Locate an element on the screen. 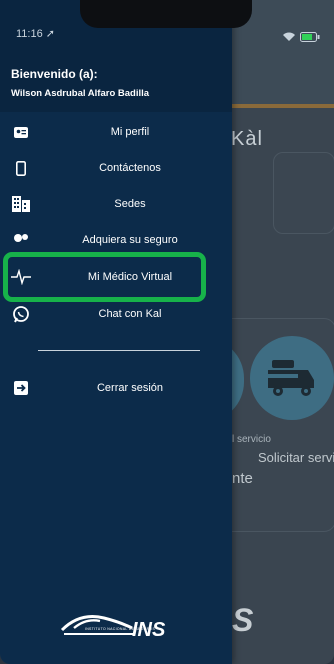 This screenshot has height=664, width=334. background-card is located at coordinates (303, 193).